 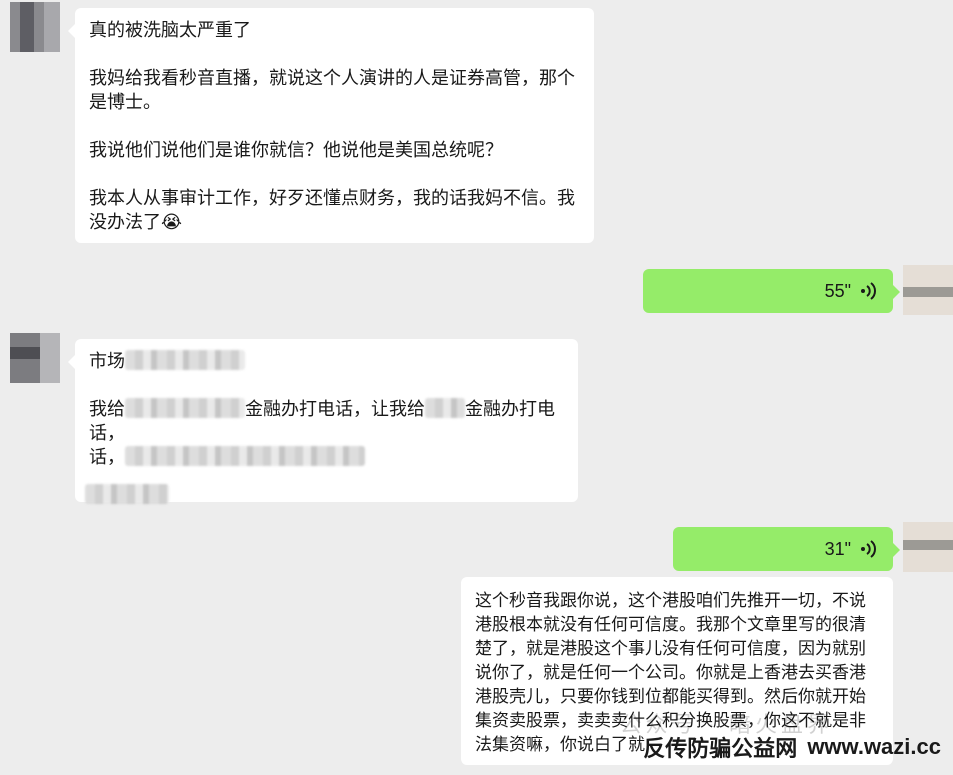 What do you see at coordinates (720, 748) in the screenshot?
I see `watermark-left: 反传防骗公益网` at bounding box center [720, 748].